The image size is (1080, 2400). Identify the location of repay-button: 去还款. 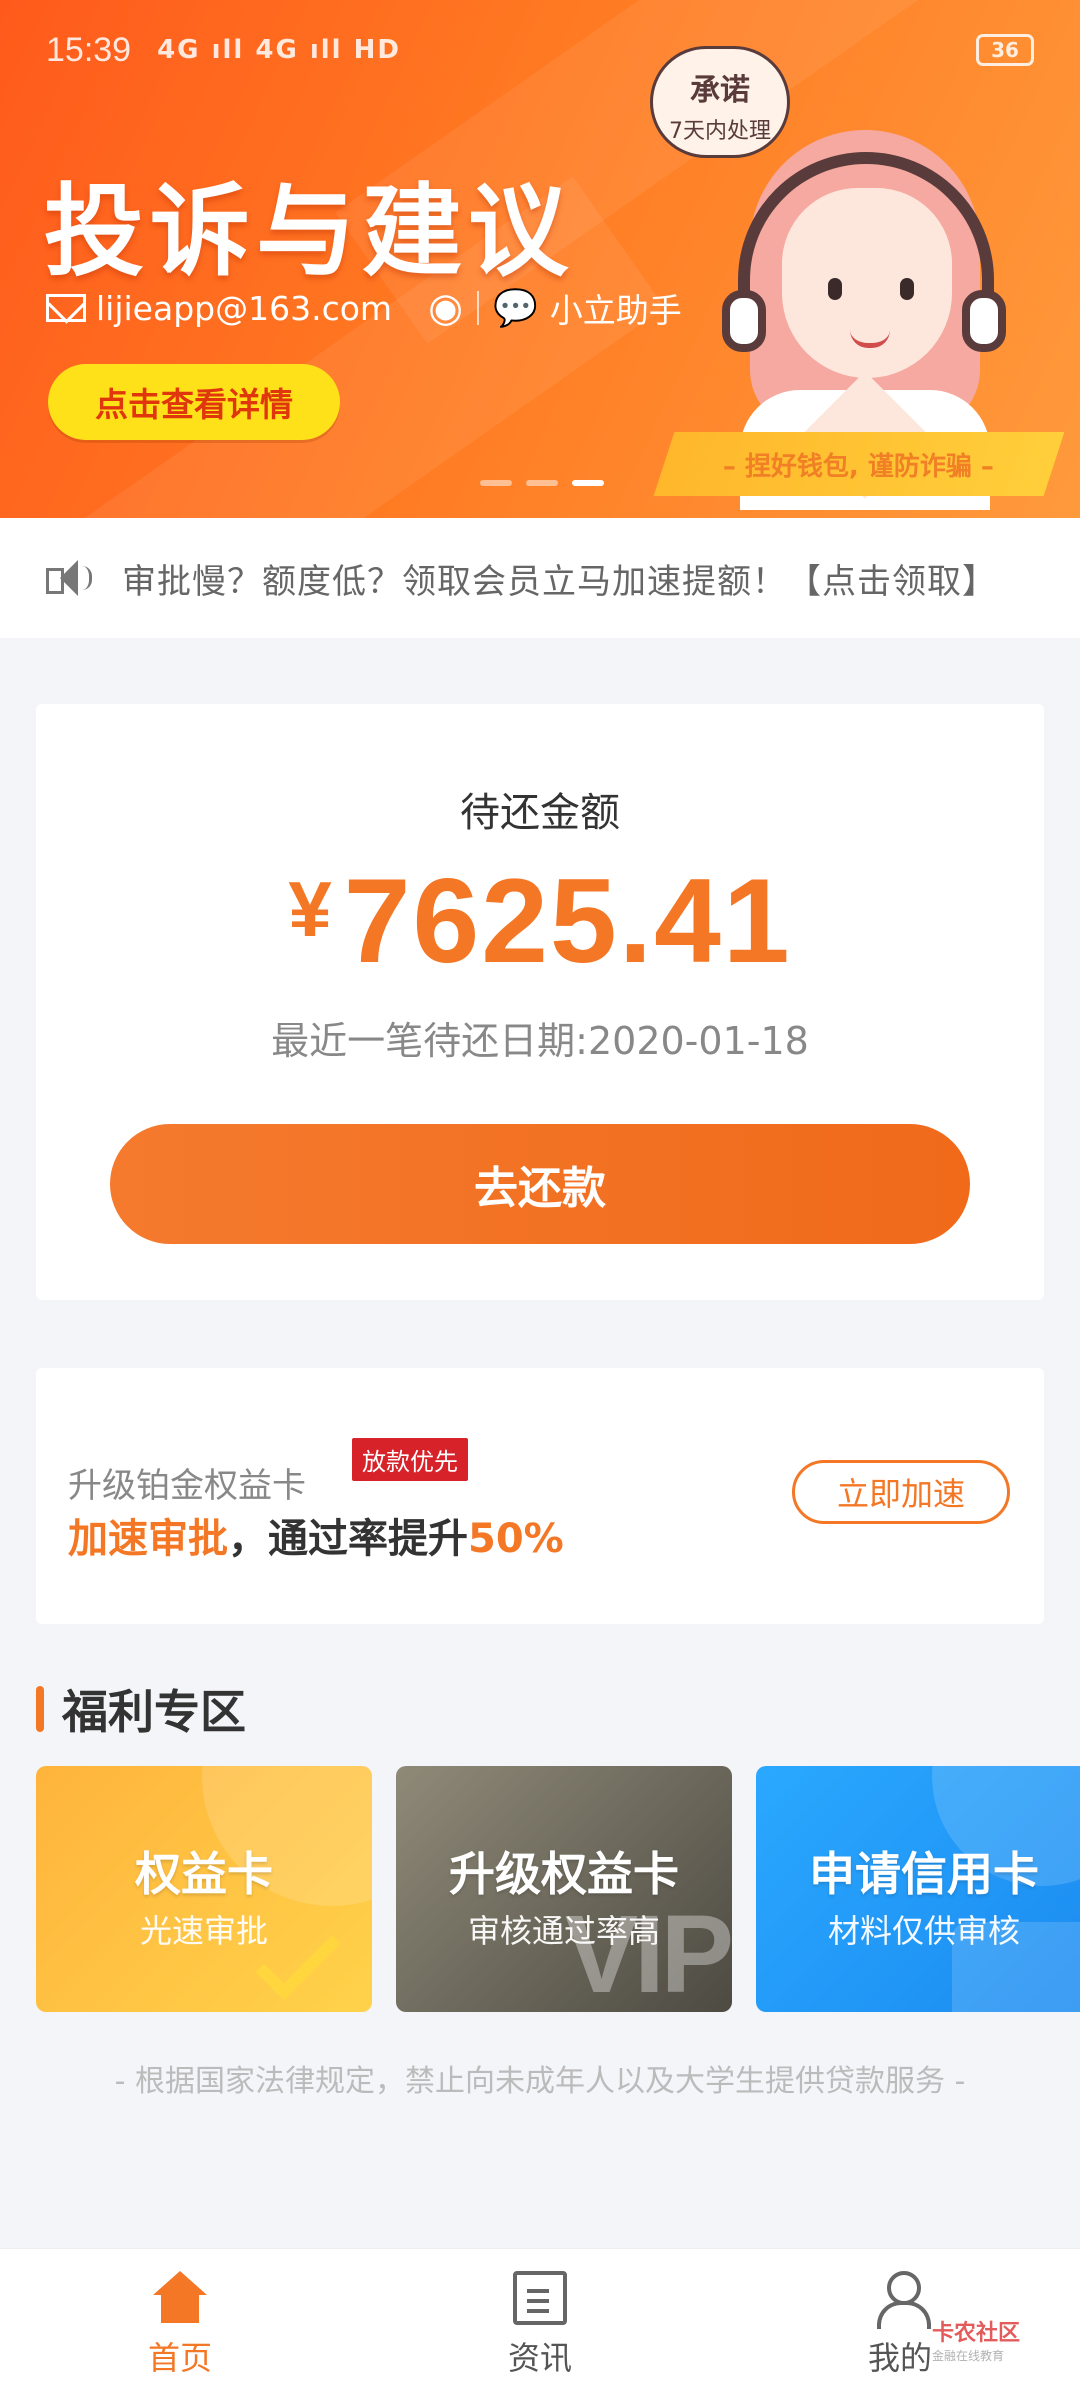
(540, 1184).